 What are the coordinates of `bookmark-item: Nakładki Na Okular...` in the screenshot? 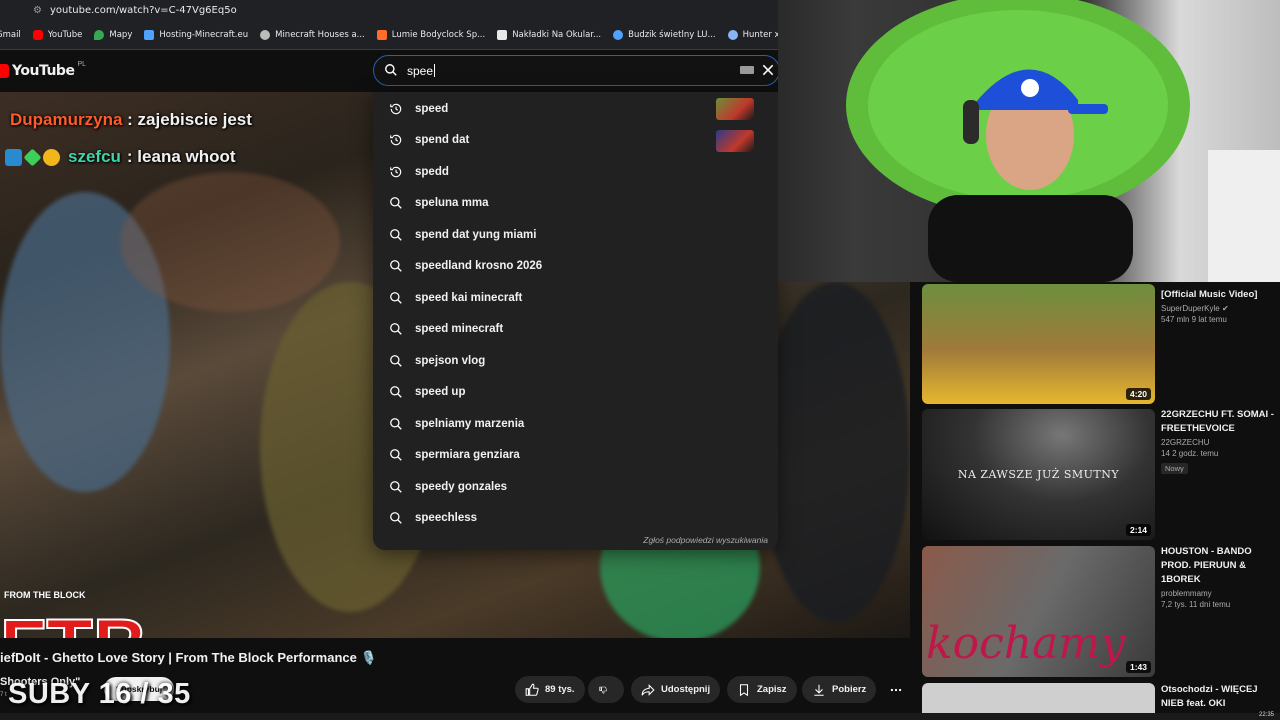 It's located at (549, 34).